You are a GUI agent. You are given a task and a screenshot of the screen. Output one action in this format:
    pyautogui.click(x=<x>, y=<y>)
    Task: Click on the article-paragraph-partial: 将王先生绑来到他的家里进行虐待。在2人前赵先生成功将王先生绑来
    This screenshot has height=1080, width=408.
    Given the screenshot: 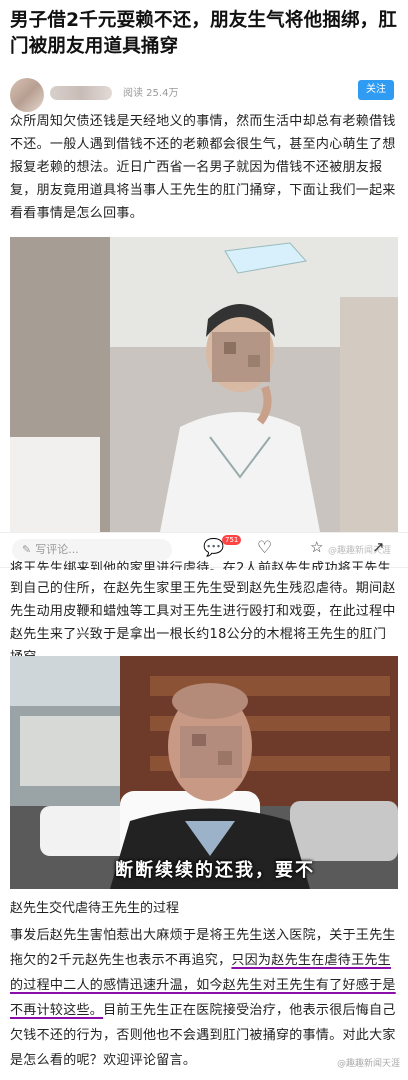 What is the action you would take?
    pyautogui.click(x=200, y=565)
    